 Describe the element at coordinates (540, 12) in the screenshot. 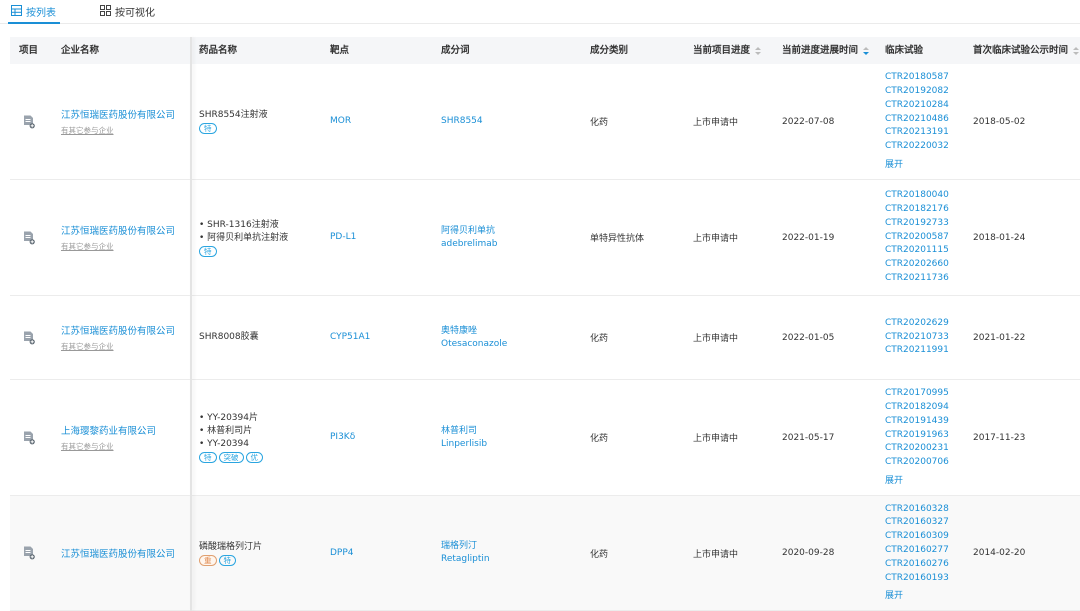

I see `view-tabs: 按列表 按可视化` at that location.